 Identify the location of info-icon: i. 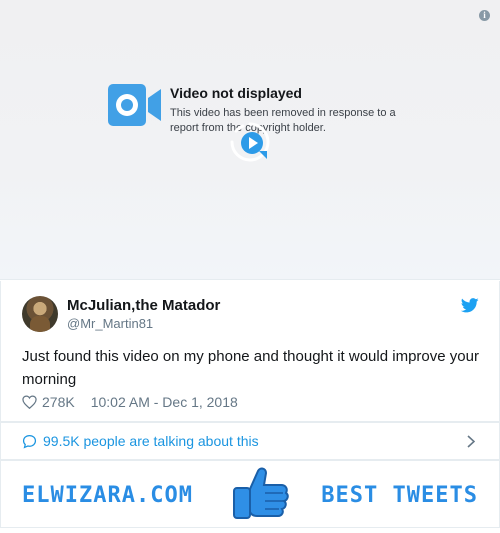
(484, 15).